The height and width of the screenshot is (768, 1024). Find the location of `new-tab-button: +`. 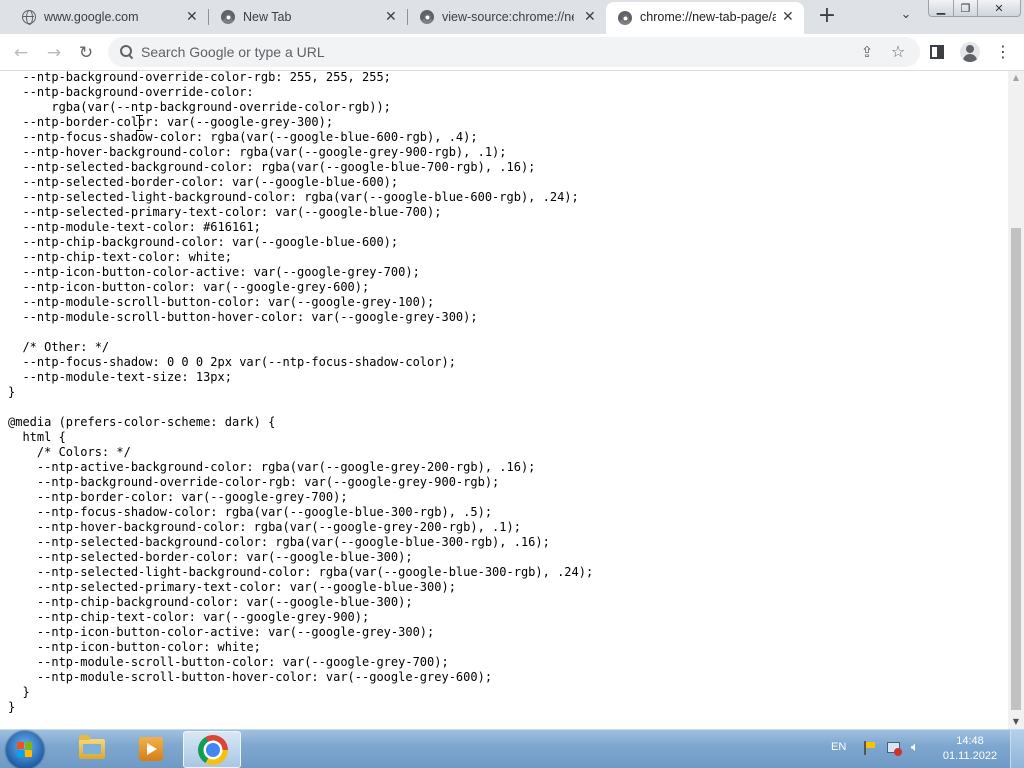

new-tab-button: + is located at coordinates (827, 16).